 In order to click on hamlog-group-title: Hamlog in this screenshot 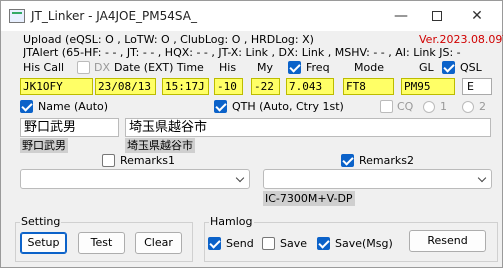, I will do `click(231, 221)`.